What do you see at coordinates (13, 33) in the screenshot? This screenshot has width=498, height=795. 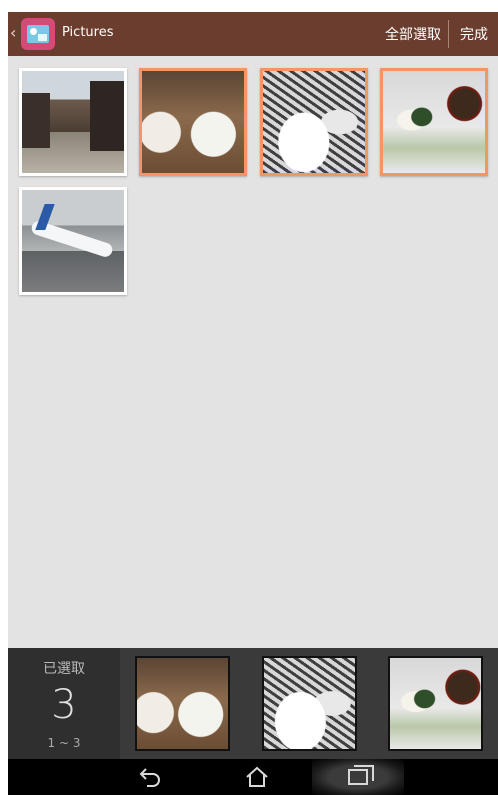 I see `chevron-left-icon: ‹` at bounding box center [13, 33].